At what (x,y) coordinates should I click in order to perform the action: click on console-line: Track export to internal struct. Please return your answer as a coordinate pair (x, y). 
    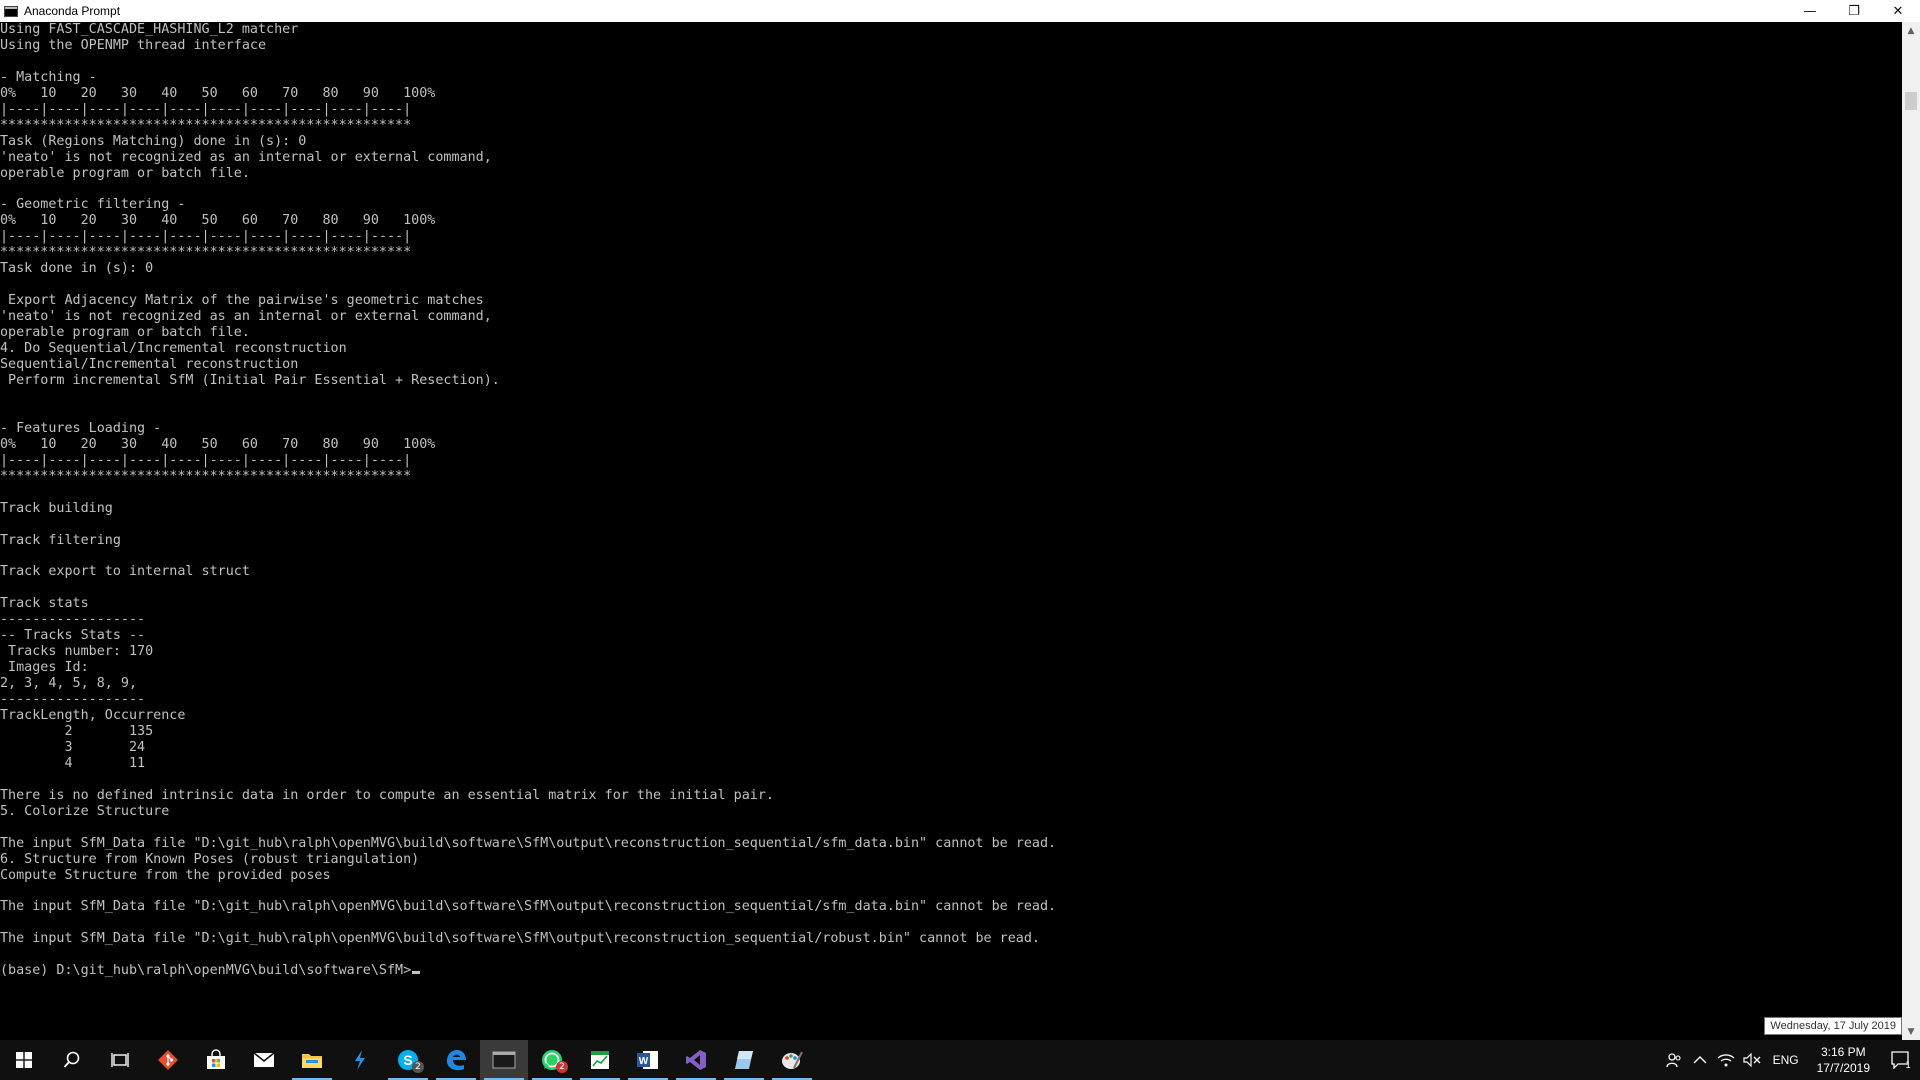
    Looking at the image, I should click on (125, 572).